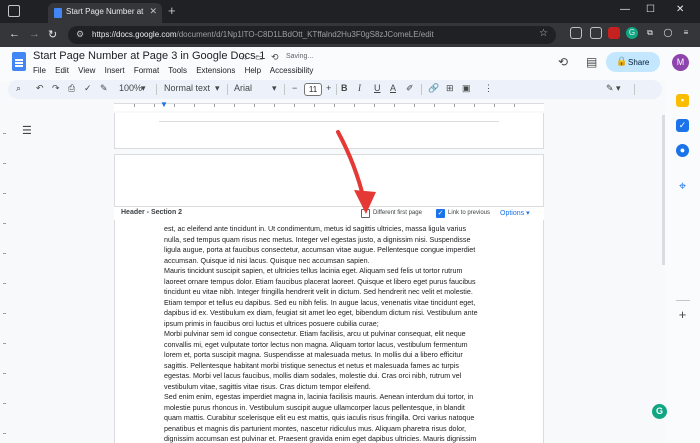  I want to click on outline-list-icon: ☰, so click(27, 130).